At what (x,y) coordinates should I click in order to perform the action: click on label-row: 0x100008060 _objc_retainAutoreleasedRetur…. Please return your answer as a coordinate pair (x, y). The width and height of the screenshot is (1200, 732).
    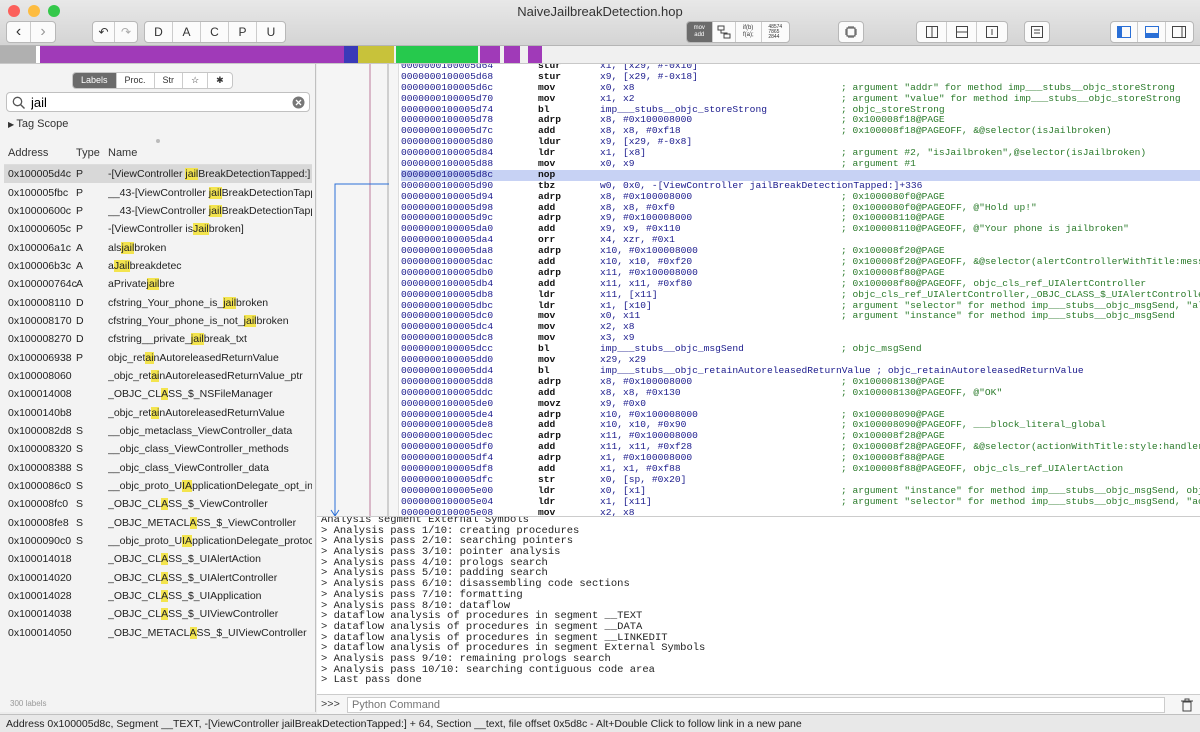
    Looking at the image, I should click on (158, 376).